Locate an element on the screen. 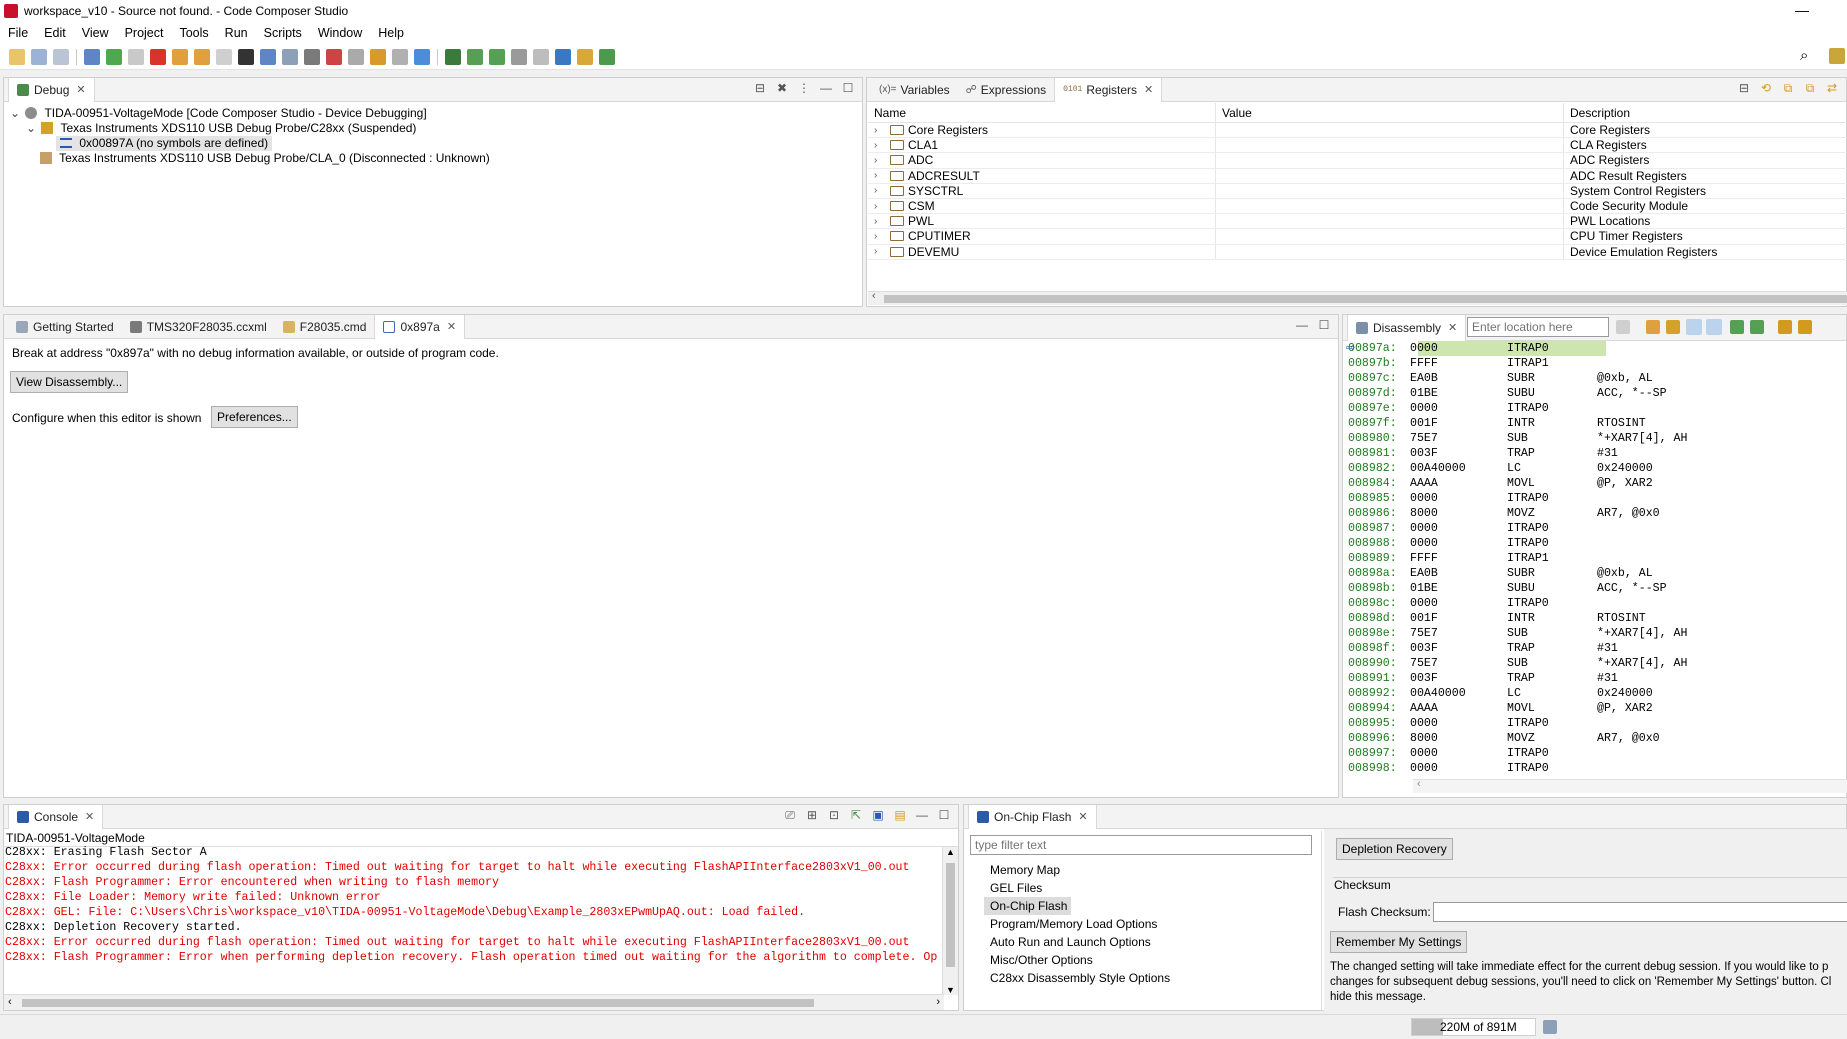 The image size is (1847, 1039). remove-breakpoints-icon is located at coordinates (356, 56).